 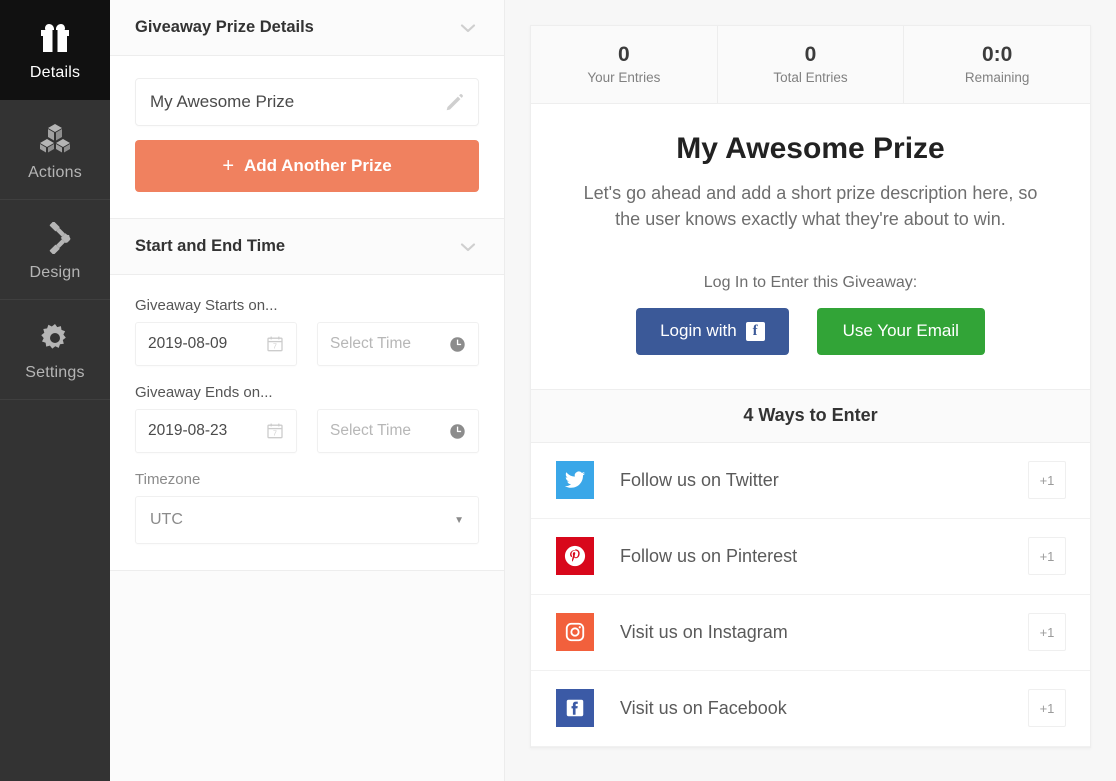 I want to click on brush-icon, so click(x=55, y=238).